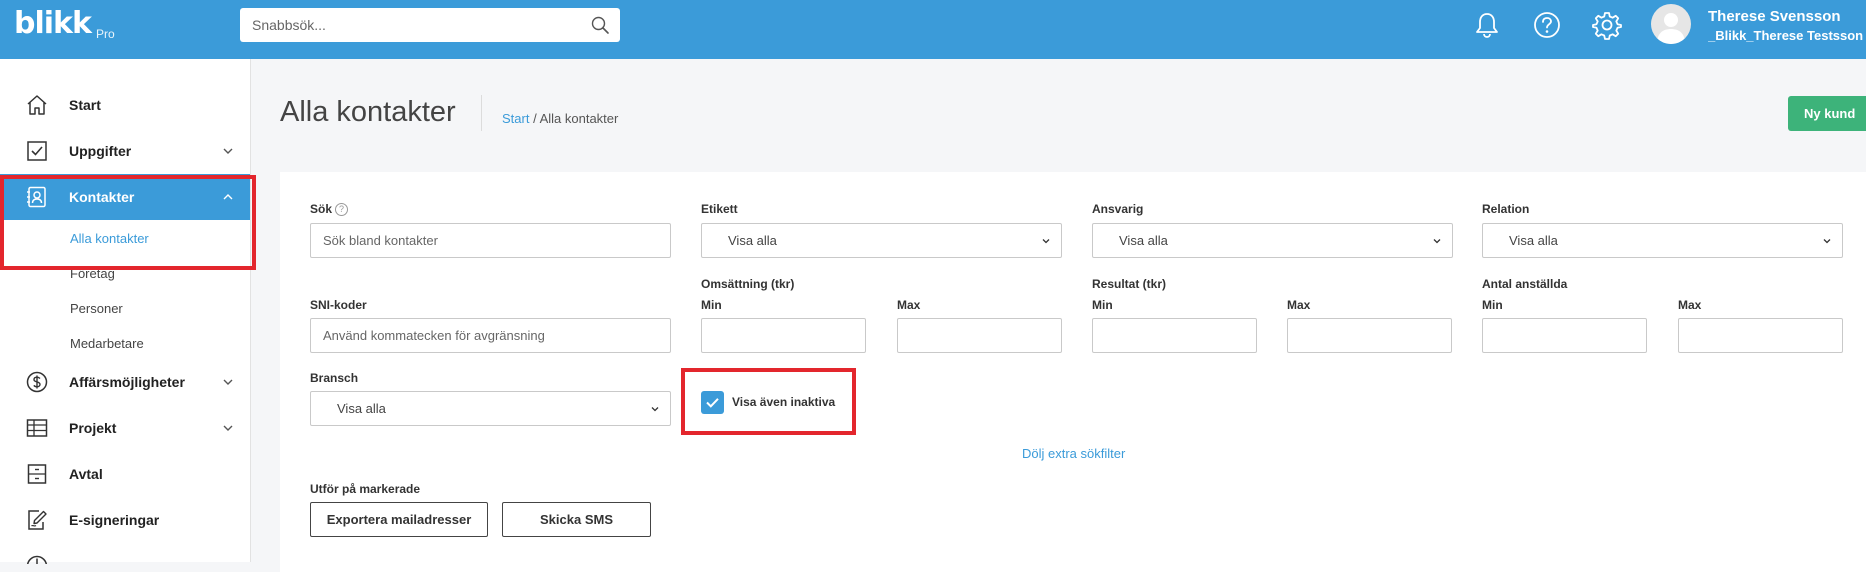 The height and width of the screenshot is (572, 1866). What do you see at coordinates (100, 151) in the screenshot?
I see `sidebar-item-label: Uppgifter` at bounding box center [100, 151].